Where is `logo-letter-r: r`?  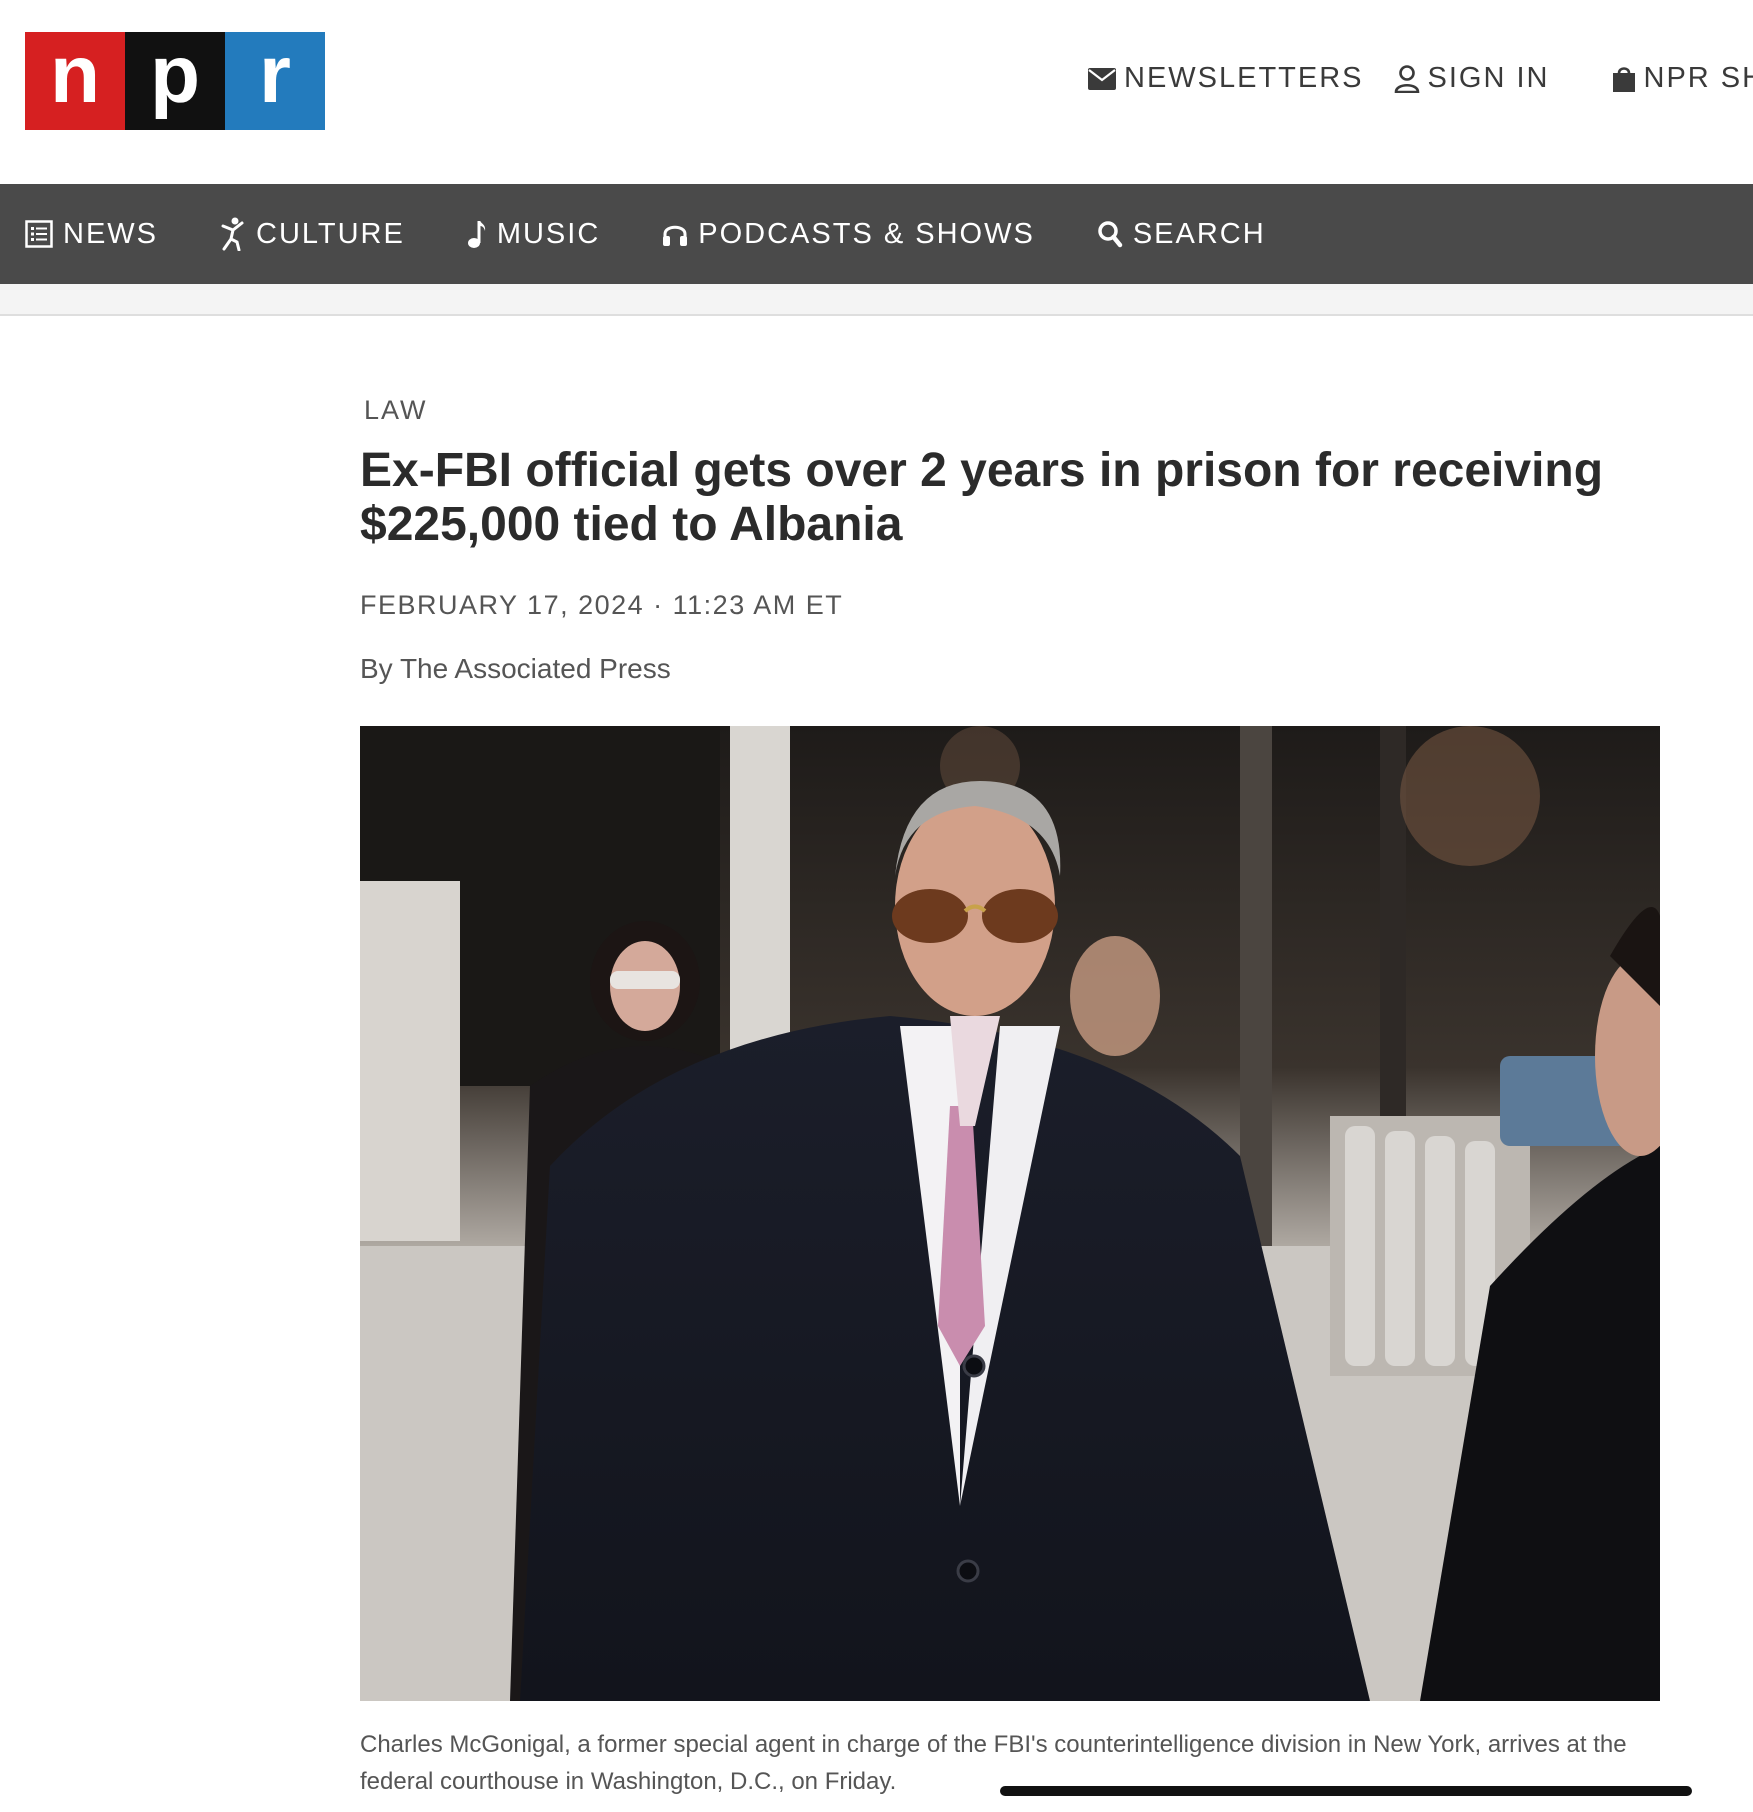 logo-letter-r: r is located at coordinates (275, 81).